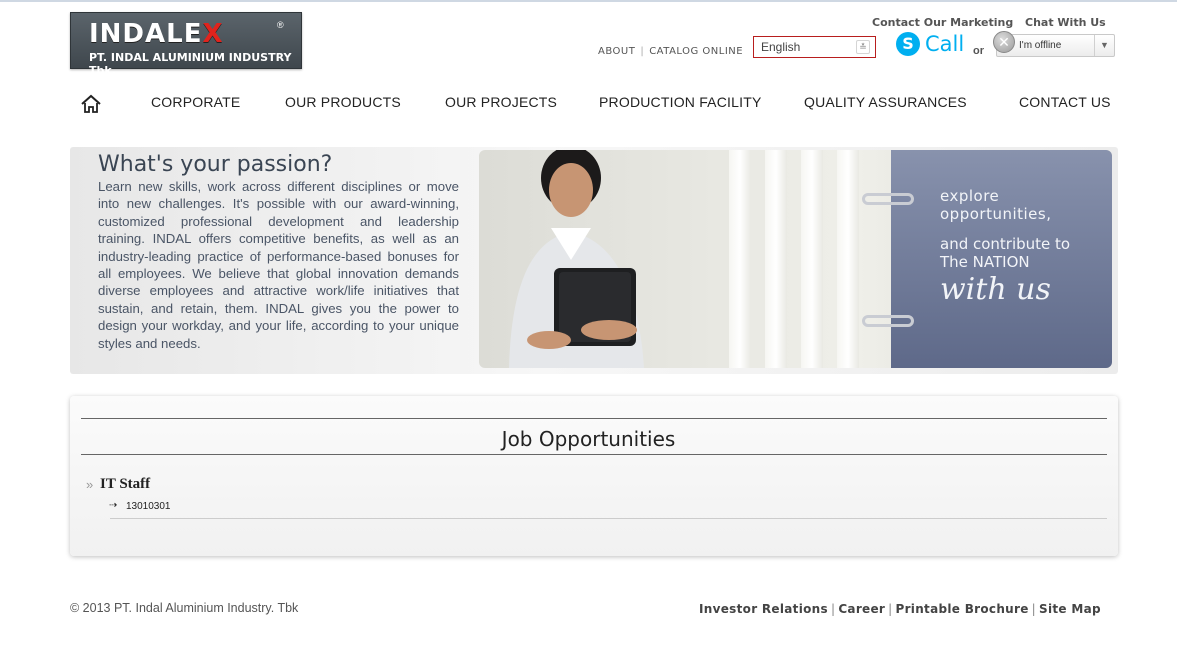 The height and width of the screenshot is (657, 1177). I want to click on slogan-line: The NATION, so click(985, 262).